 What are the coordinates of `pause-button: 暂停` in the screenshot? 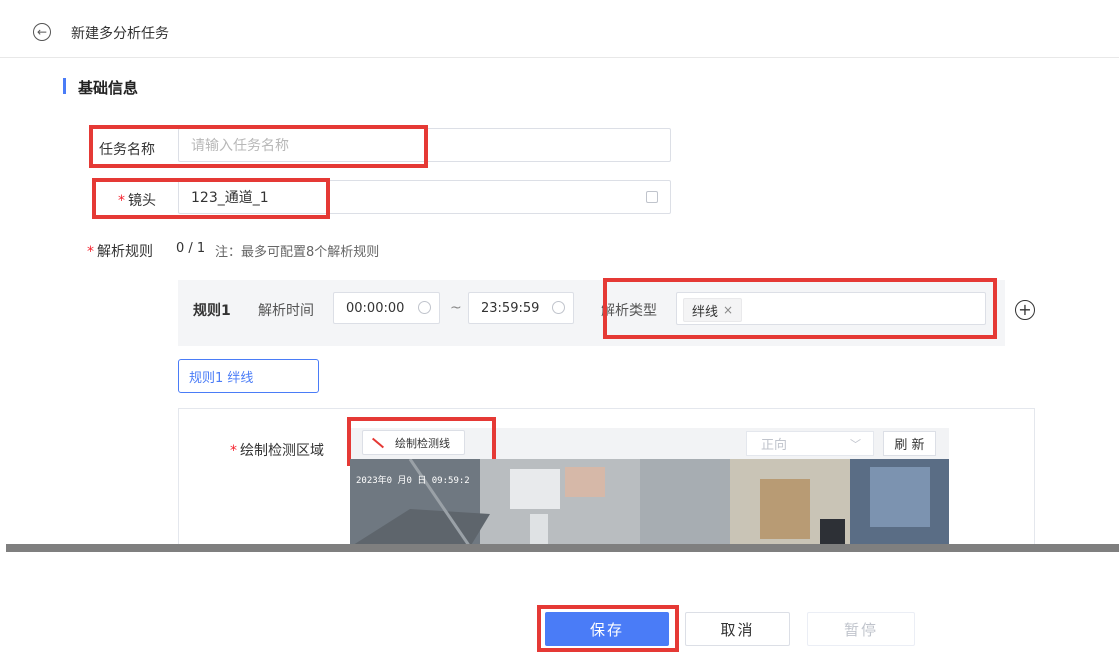 It's located at (861, 629).